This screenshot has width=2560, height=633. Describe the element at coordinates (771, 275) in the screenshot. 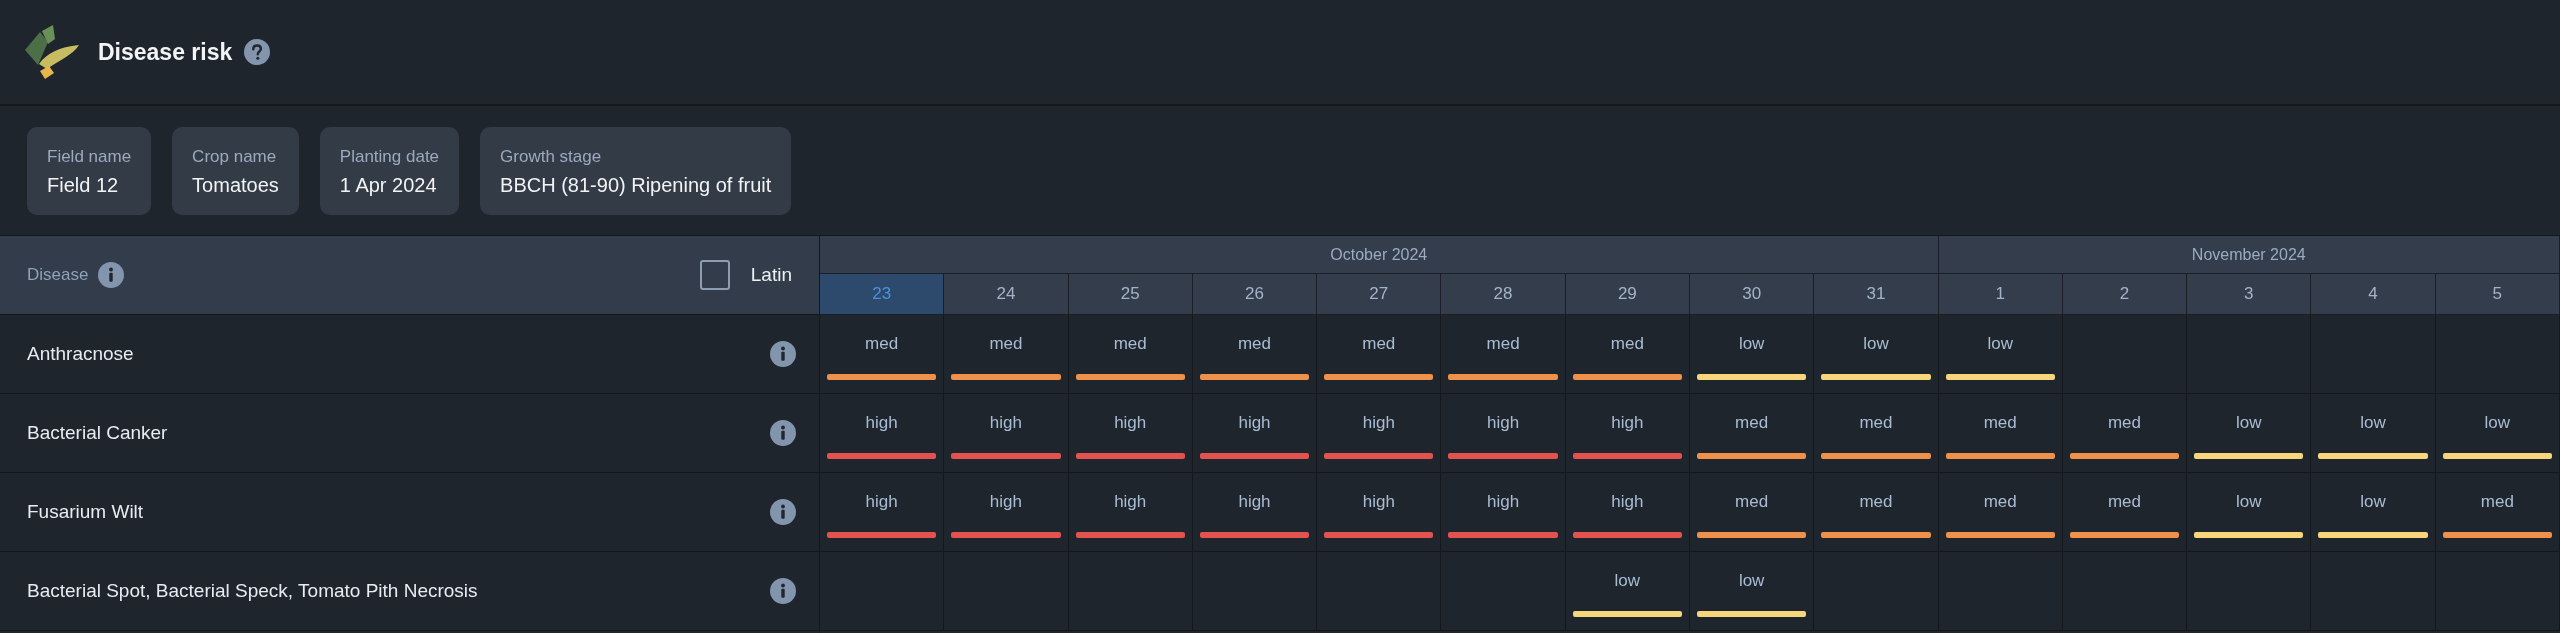

I see `checkbox-label: Latin` at that location.